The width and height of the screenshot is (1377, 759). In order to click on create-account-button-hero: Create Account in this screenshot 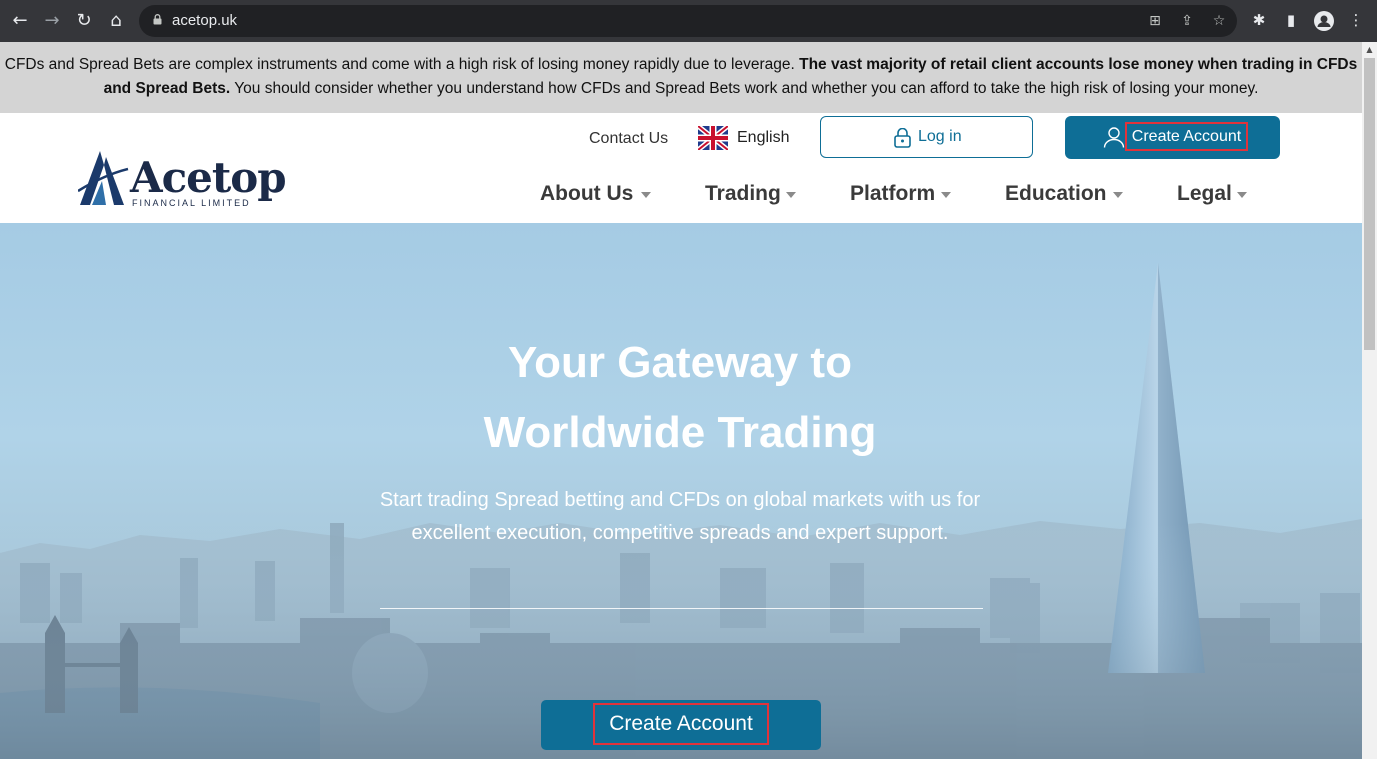, I will do `click(681, 725)`.